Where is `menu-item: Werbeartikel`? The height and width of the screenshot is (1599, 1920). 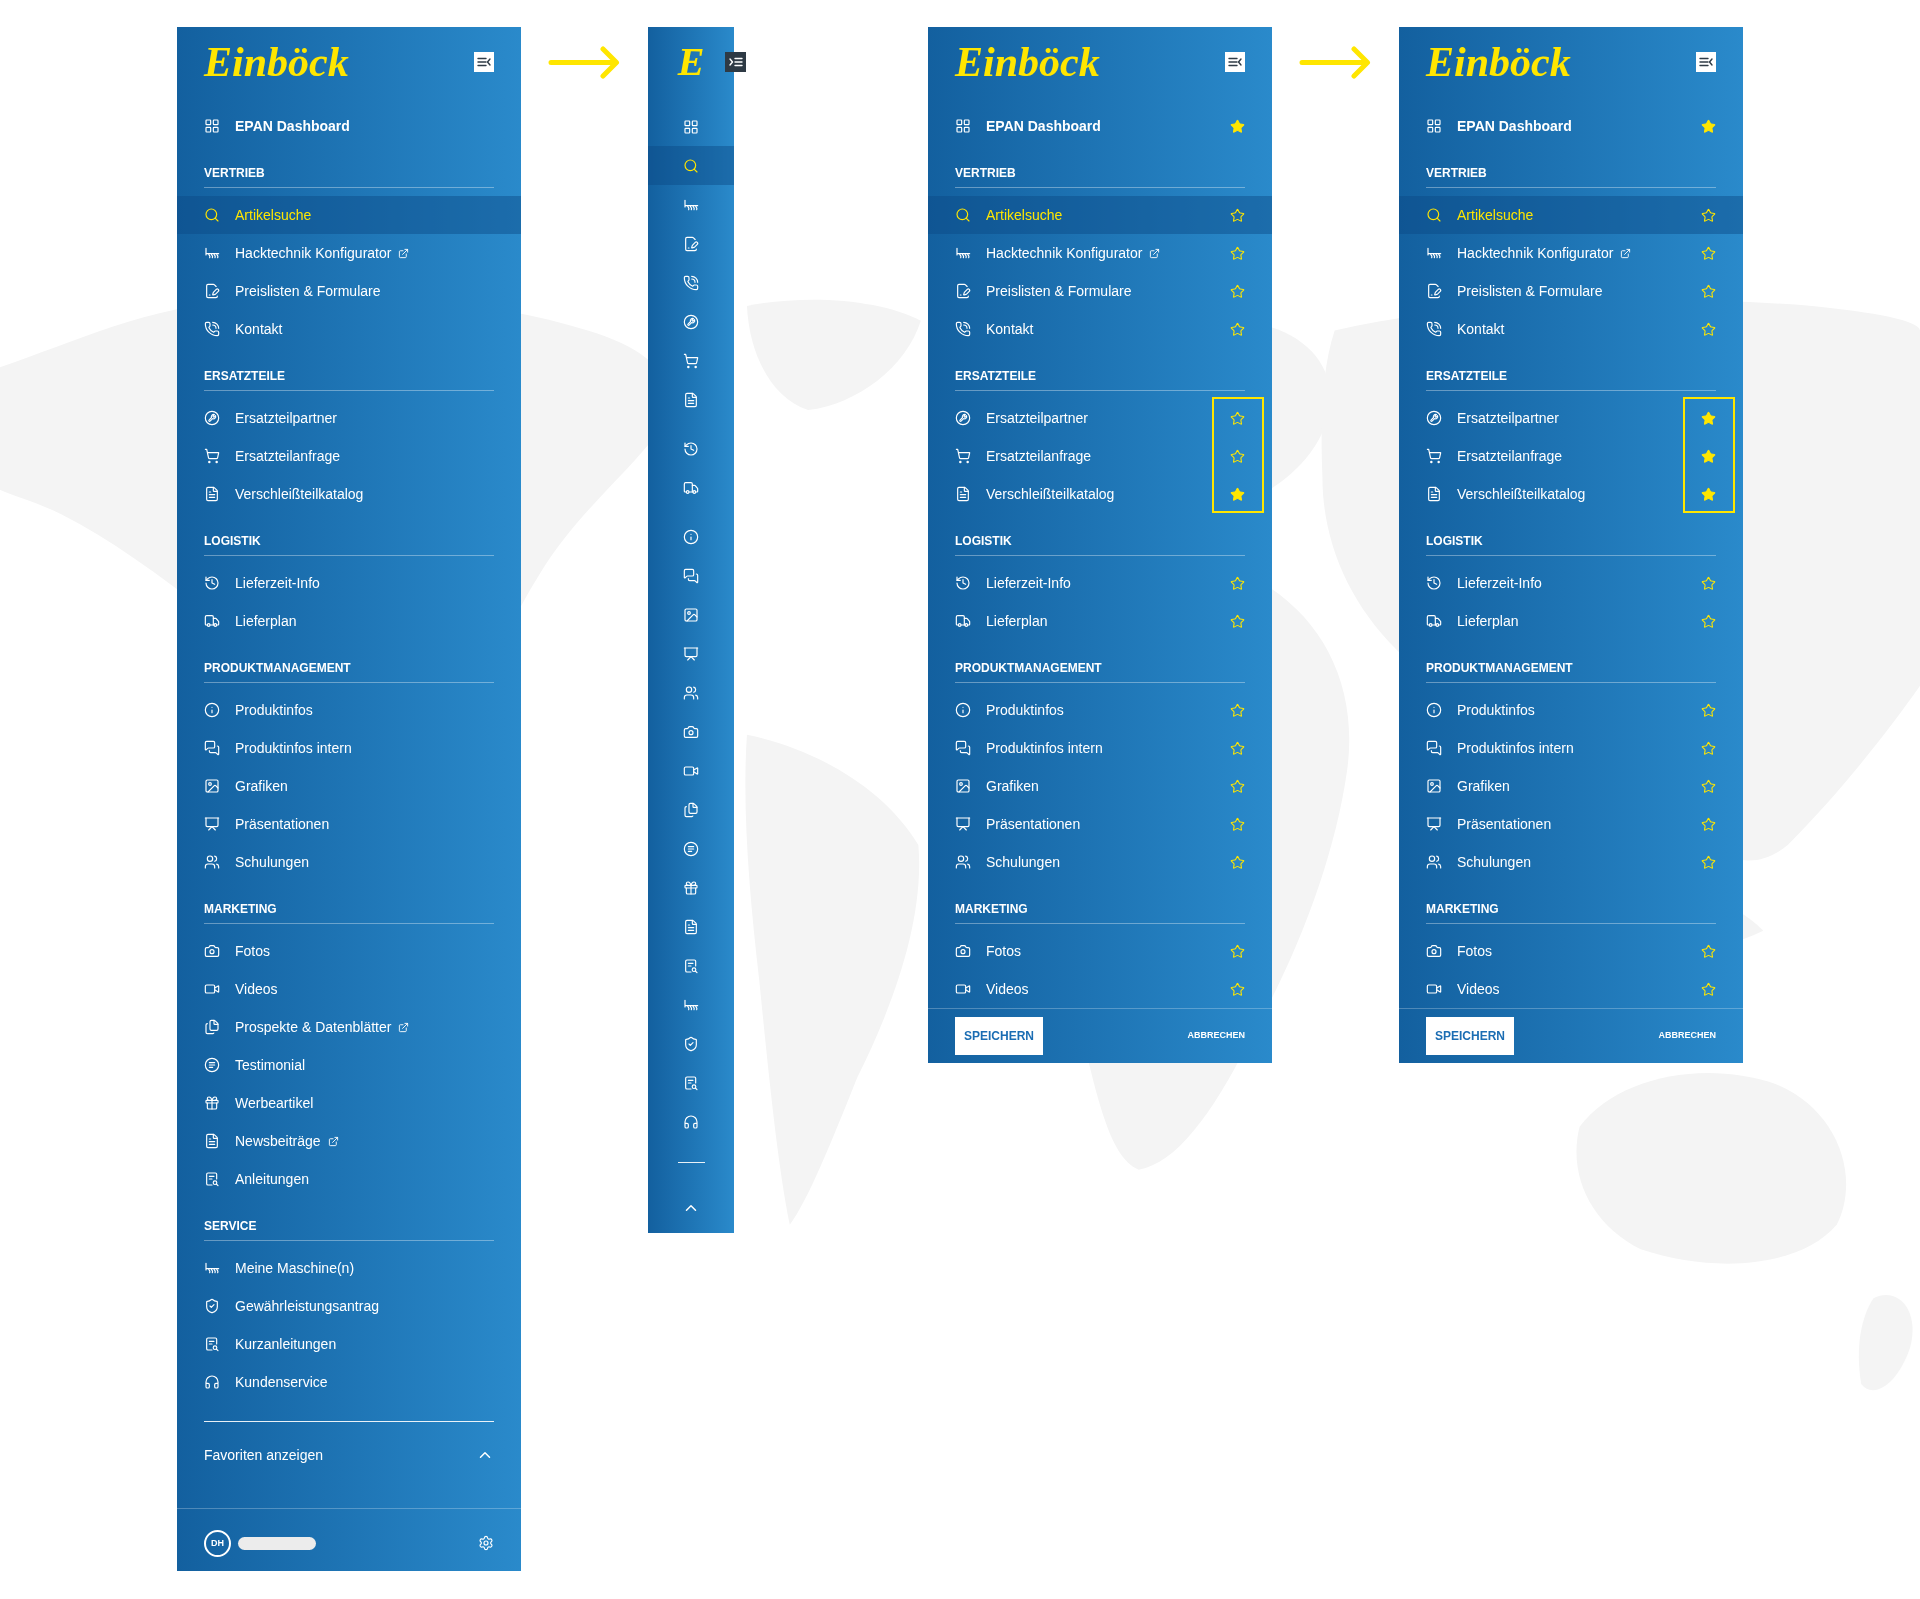 menu-item: Werbeartikel is located at coordinates (349, 1103).